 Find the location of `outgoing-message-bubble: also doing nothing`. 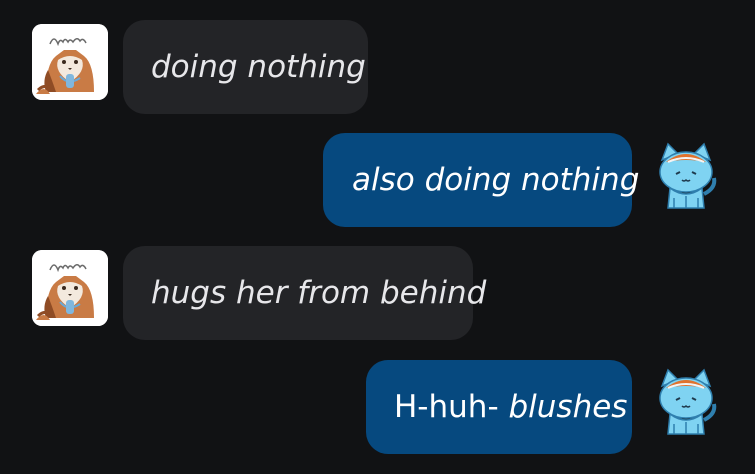

outgoing-message-bubble: also doing nothing is located at coordinates (481, 180).